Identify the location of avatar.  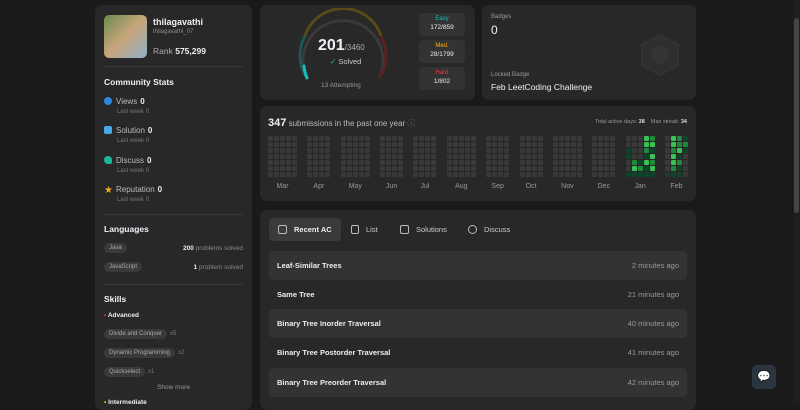
(125, 36).